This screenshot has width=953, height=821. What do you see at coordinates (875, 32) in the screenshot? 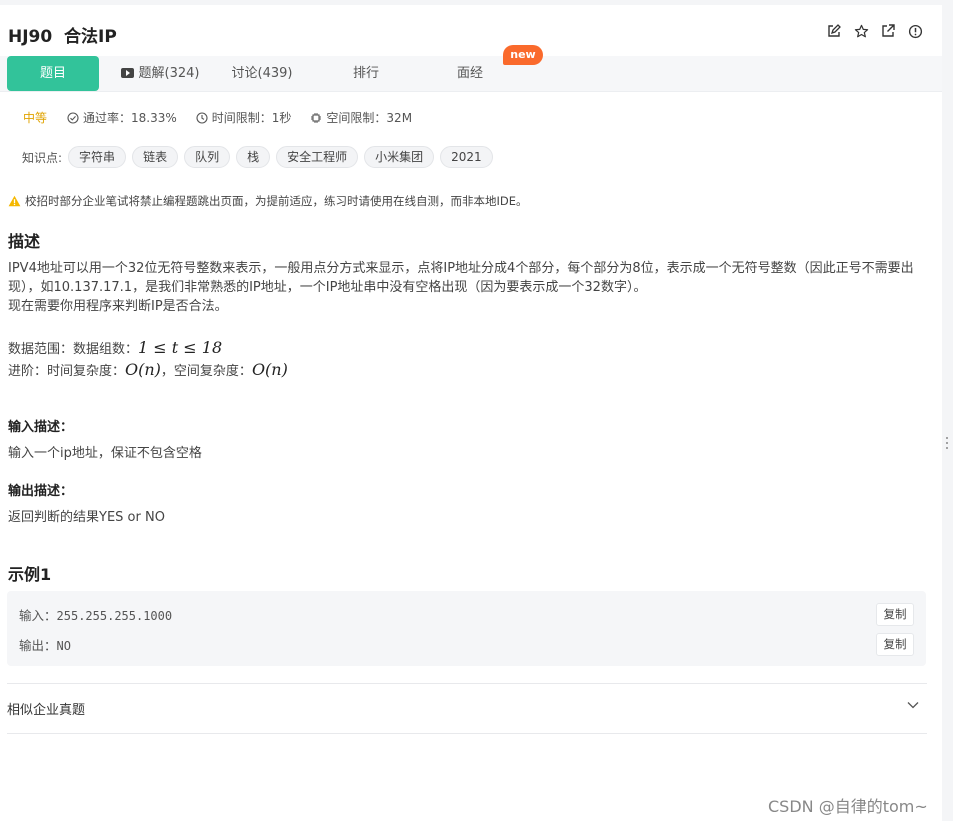
I see `title-actions` at bounding box center [875, 32].